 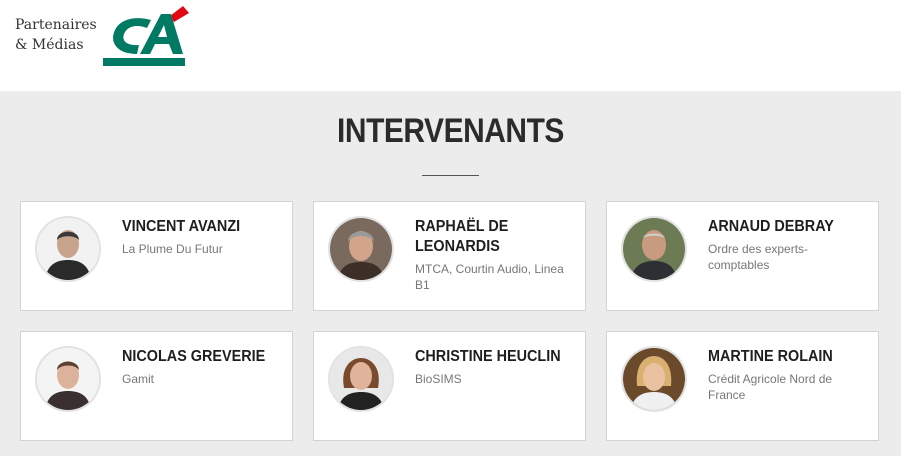 What do you see at coordinates (770, 387) in the screenshot?
I see `speaker-organization: Crédit Agricole Nord de France` at bounding box center [770, 387].